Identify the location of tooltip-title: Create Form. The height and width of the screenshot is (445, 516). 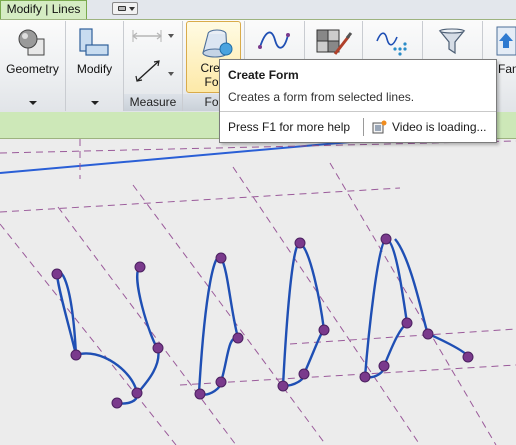
(263, 75).